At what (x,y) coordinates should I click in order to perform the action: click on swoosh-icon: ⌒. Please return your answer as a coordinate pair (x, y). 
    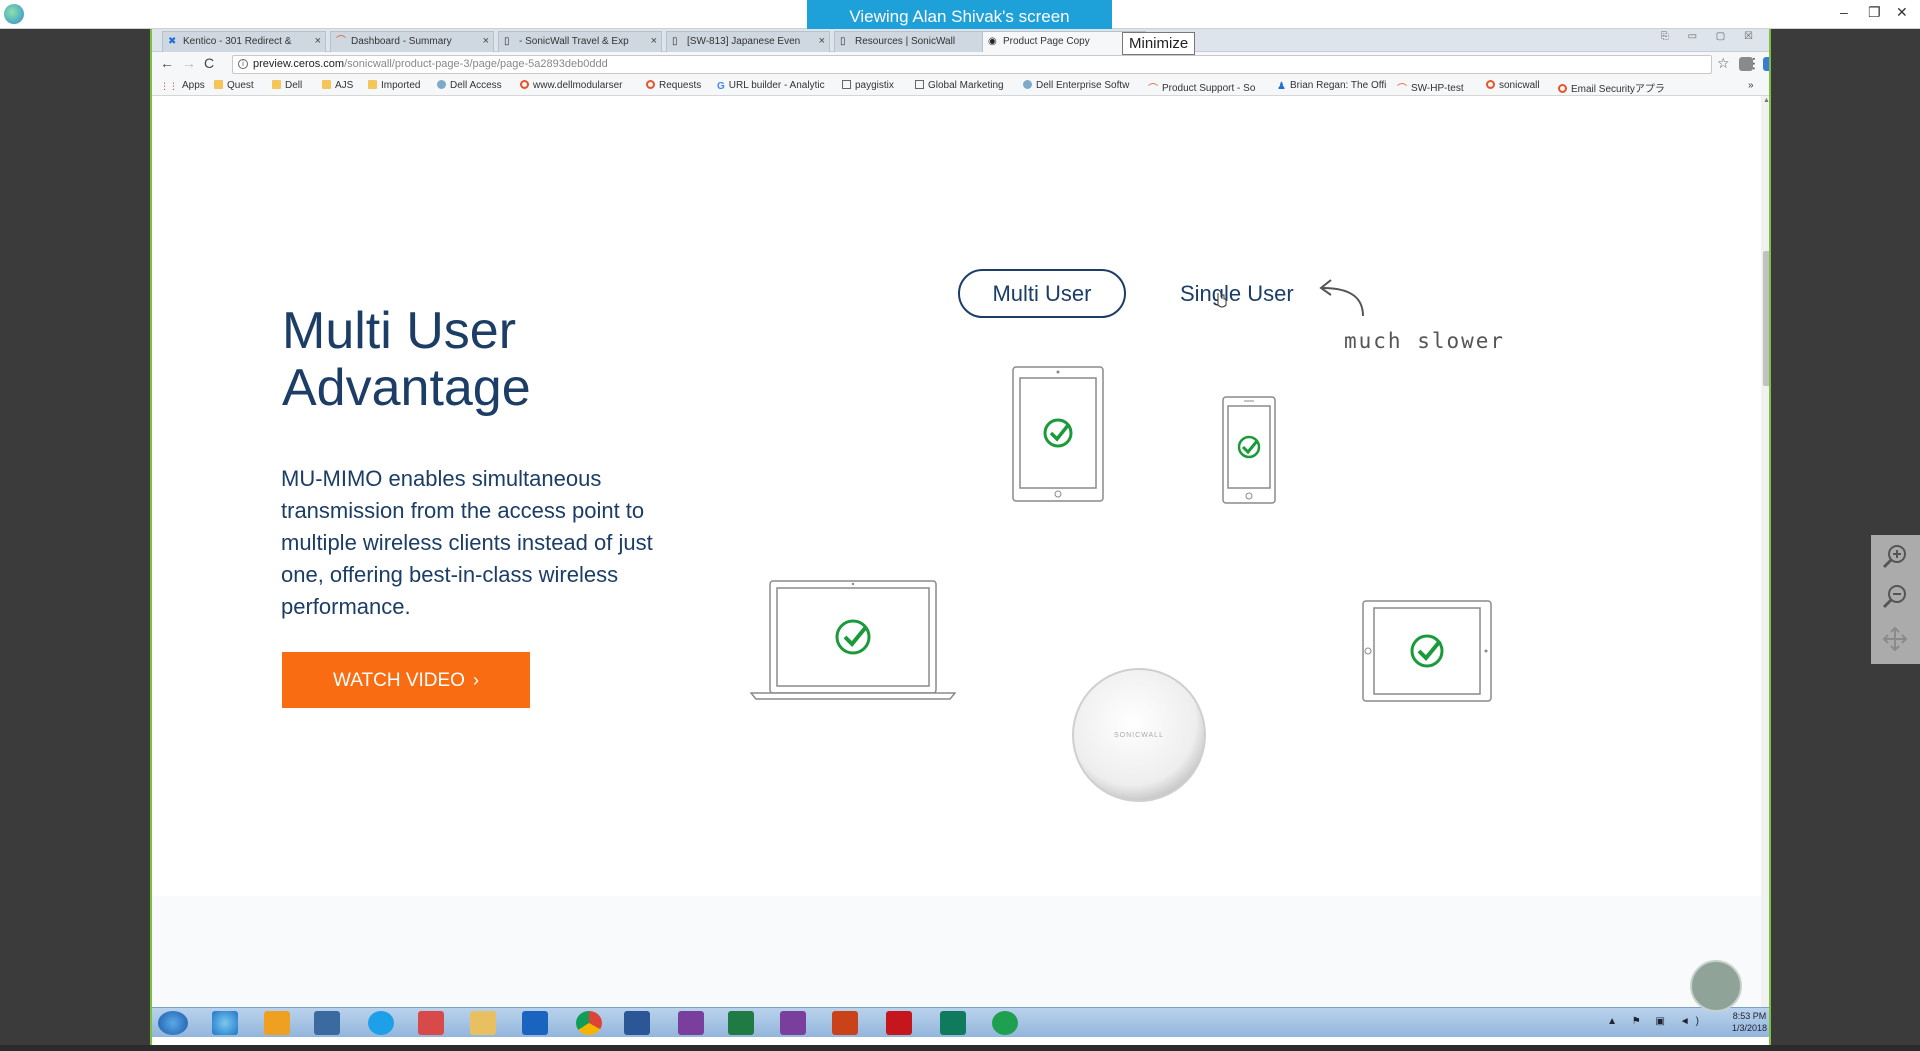
    Looking at the image, I should click on (1402, 89).